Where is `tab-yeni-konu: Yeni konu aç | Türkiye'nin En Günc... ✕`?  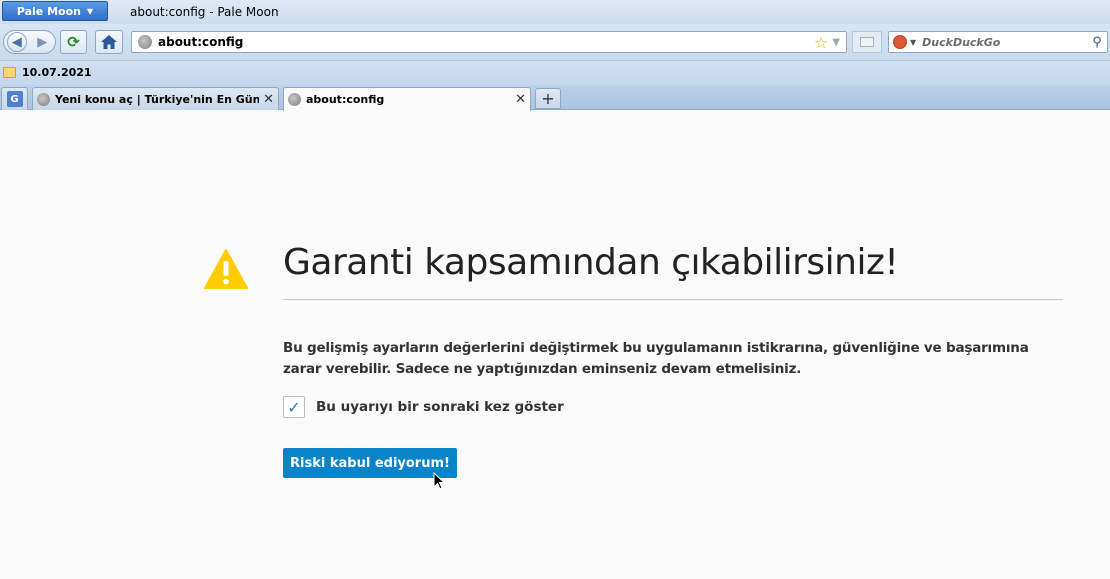
tab-yeni-konu: Yeni konu aç | Türkiye'nin En Günc... ✕ is located at coordinates (155, 98).